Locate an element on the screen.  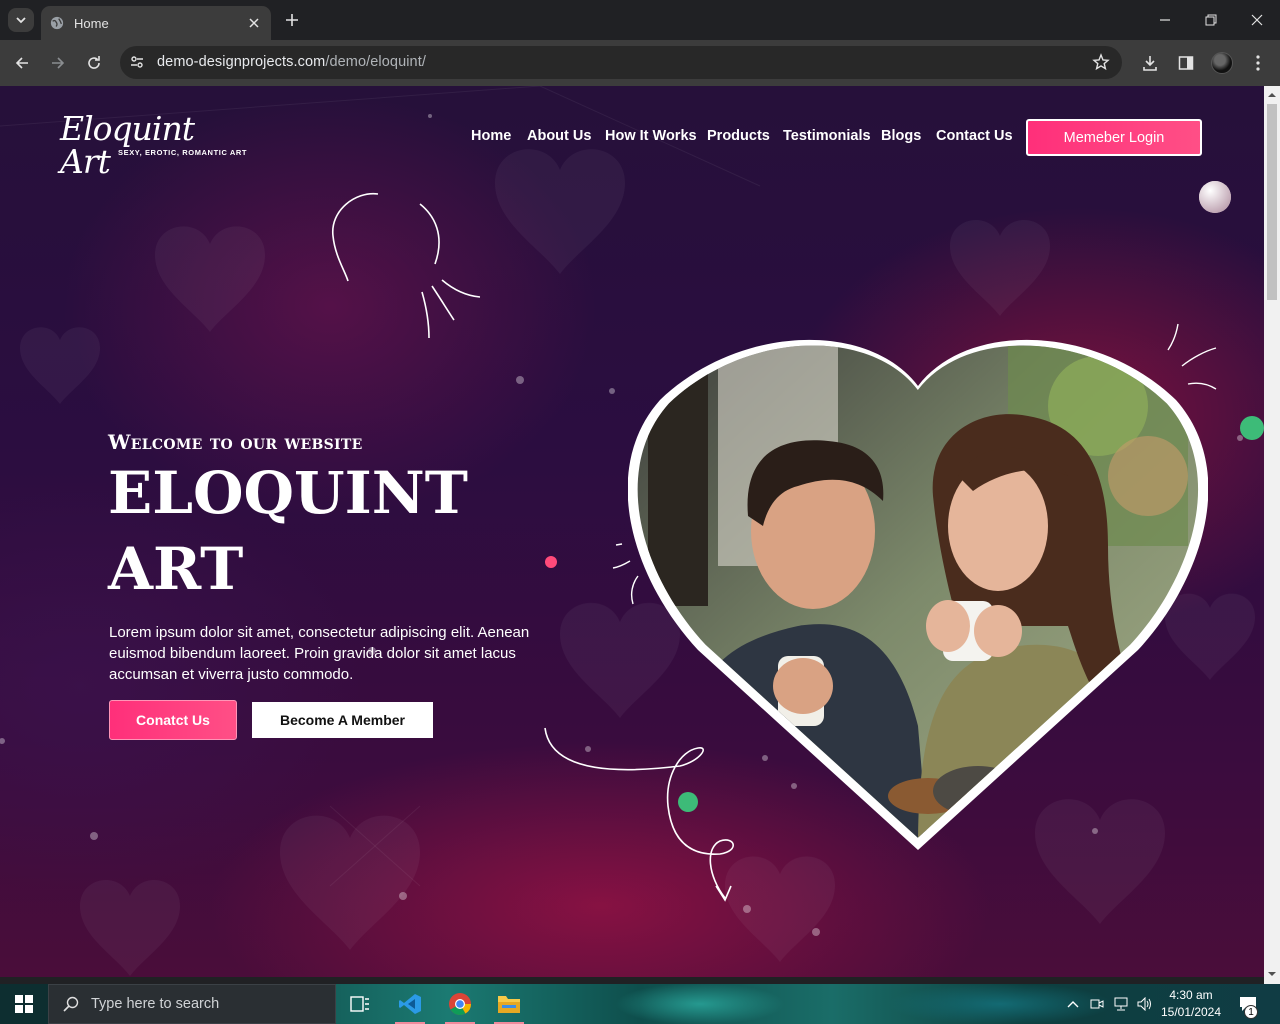
taskbar-chrome is located at coordinates (460, 1004).